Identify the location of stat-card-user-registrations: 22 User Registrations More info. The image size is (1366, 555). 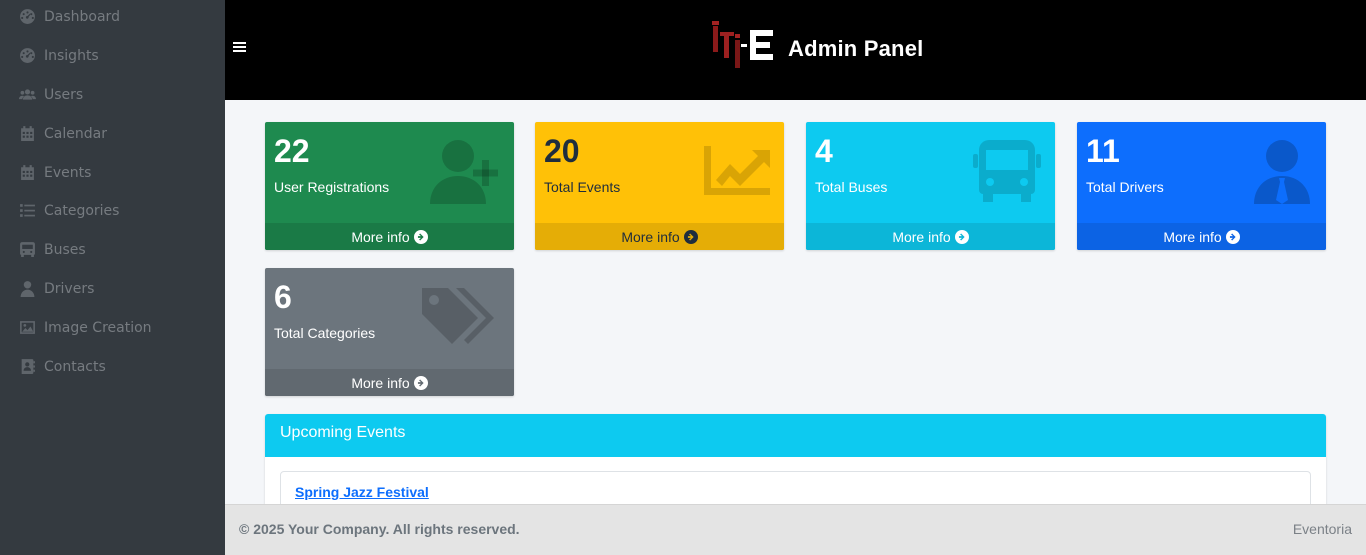
(389, 186).